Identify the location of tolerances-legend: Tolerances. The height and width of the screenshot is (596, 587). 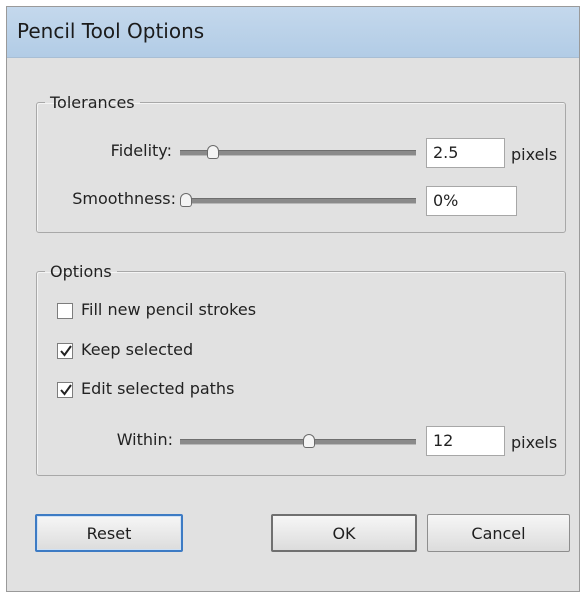
(92, 102).